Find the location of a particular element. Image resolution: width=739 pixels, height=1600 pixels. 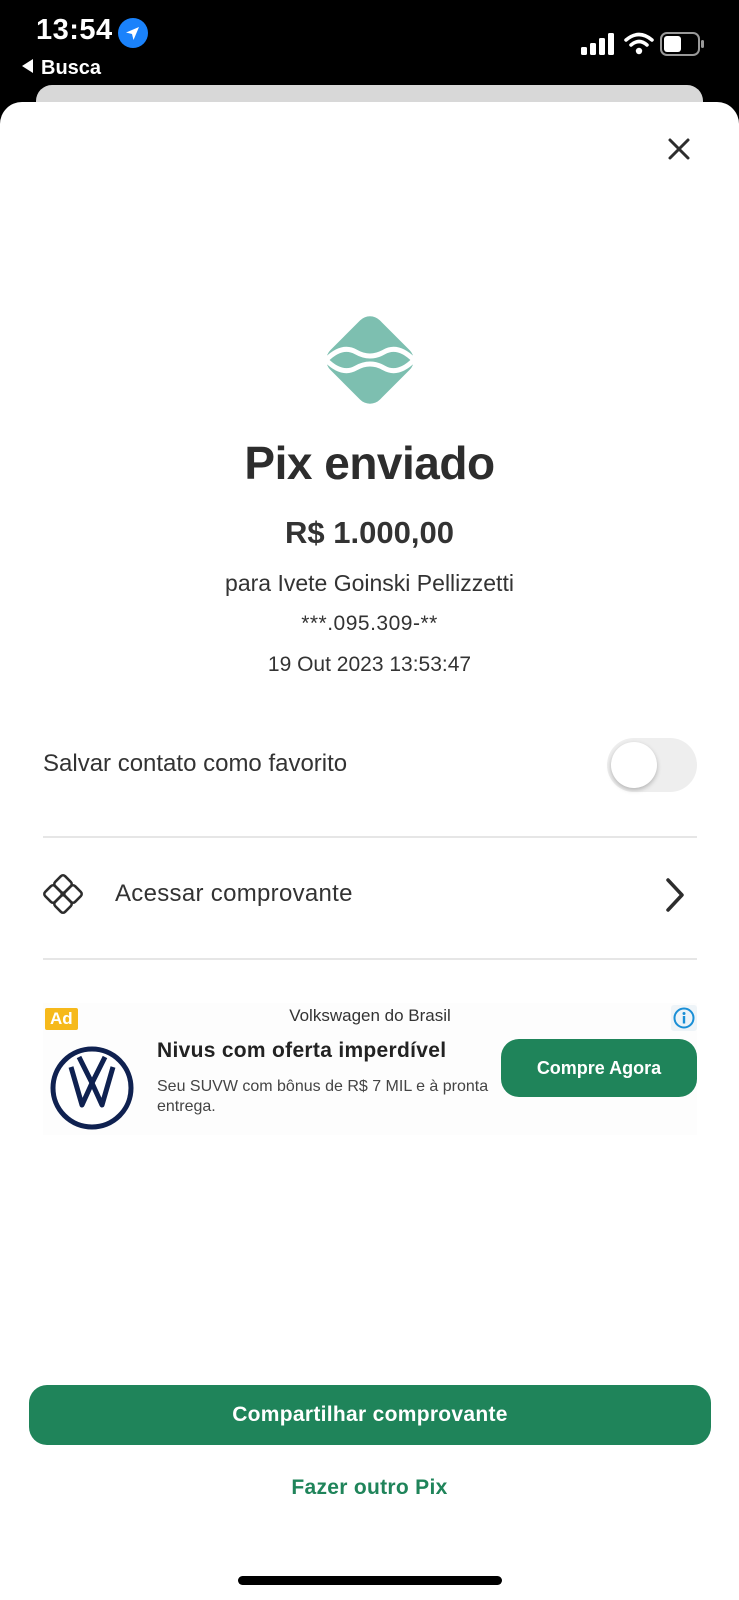

transfer-amount: R$ 1.000,00 is located at coordinates (369, 532).